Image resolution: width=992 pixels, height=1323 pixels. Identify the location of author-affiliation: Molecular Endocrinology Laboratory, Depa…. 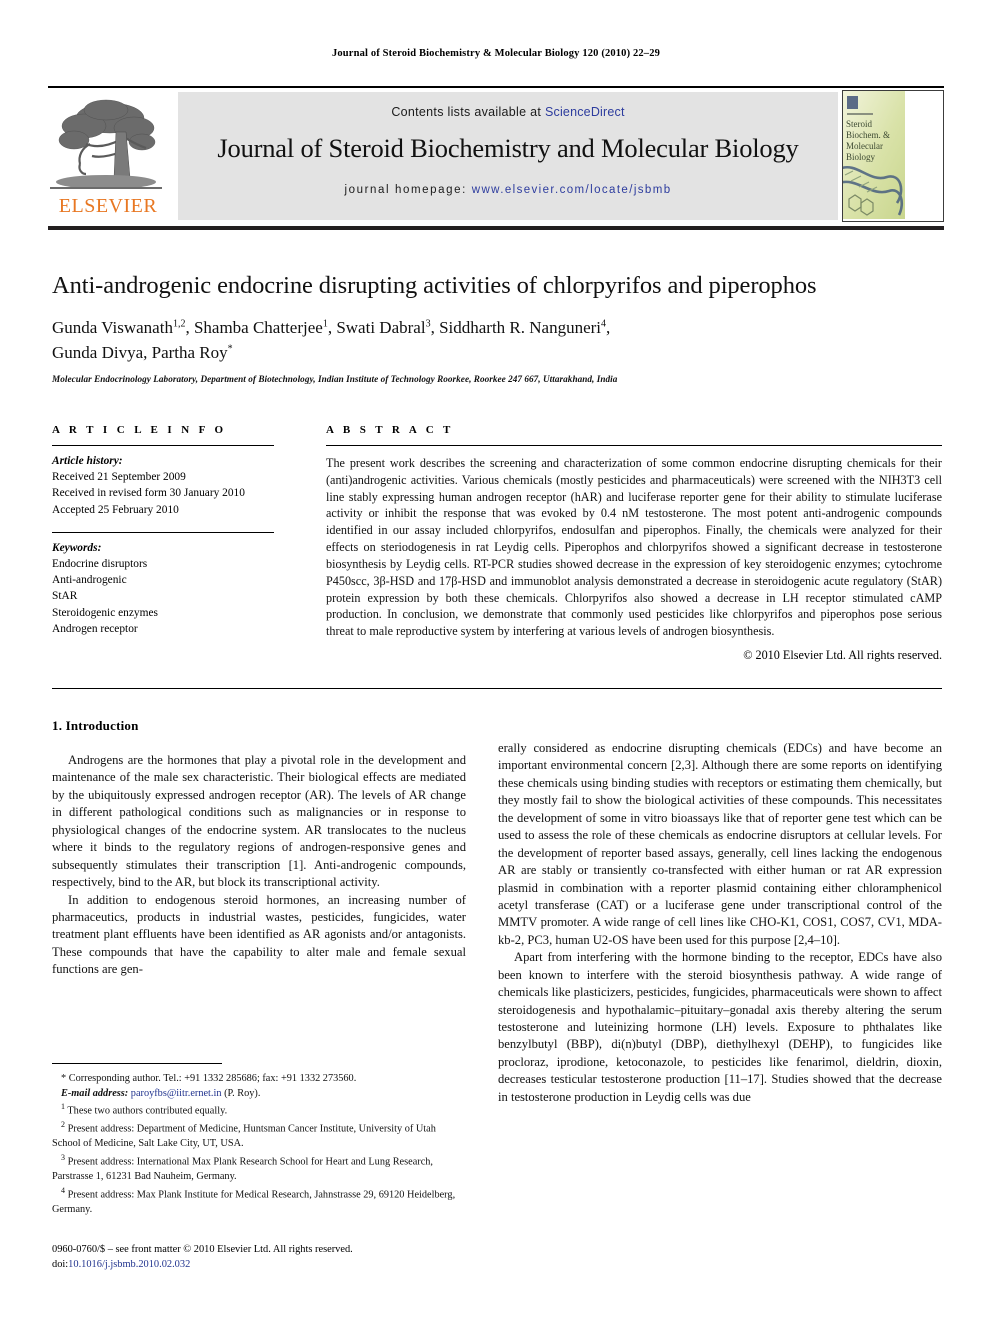
(335, 379).